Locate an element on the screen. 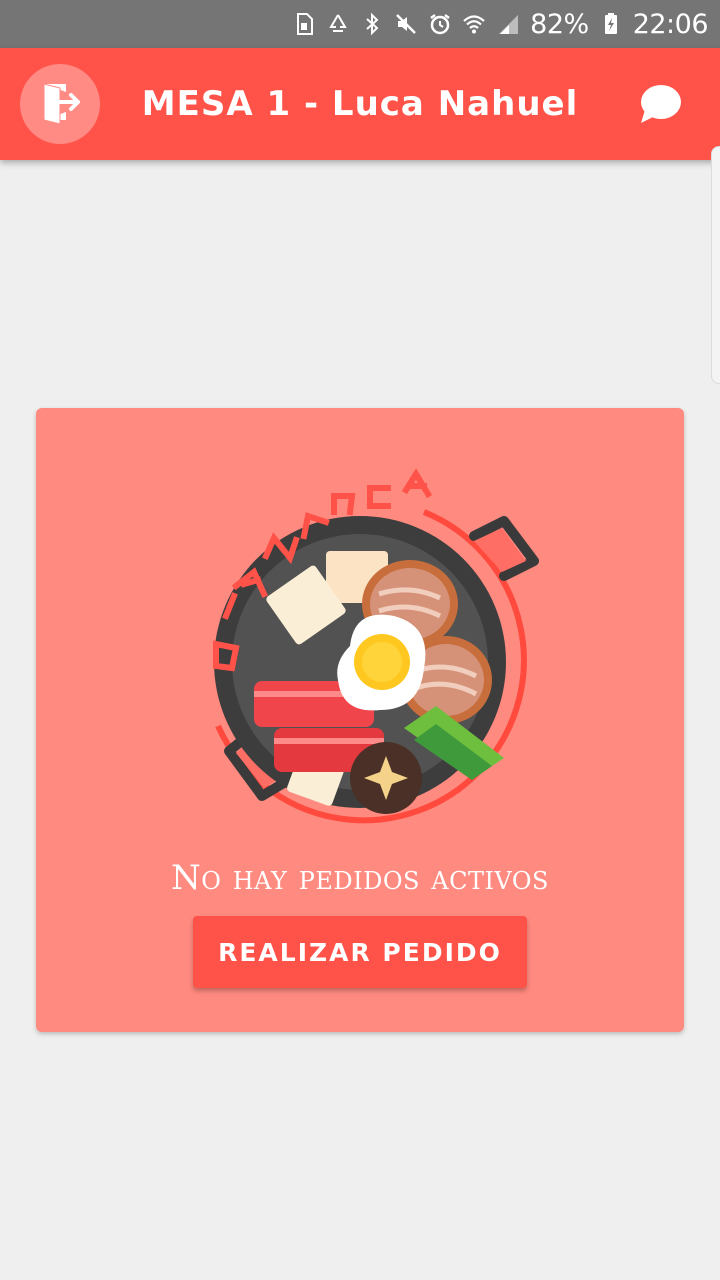  page-title: MESA 1 - Luca Nahuel is located at coordinates (360, 104).